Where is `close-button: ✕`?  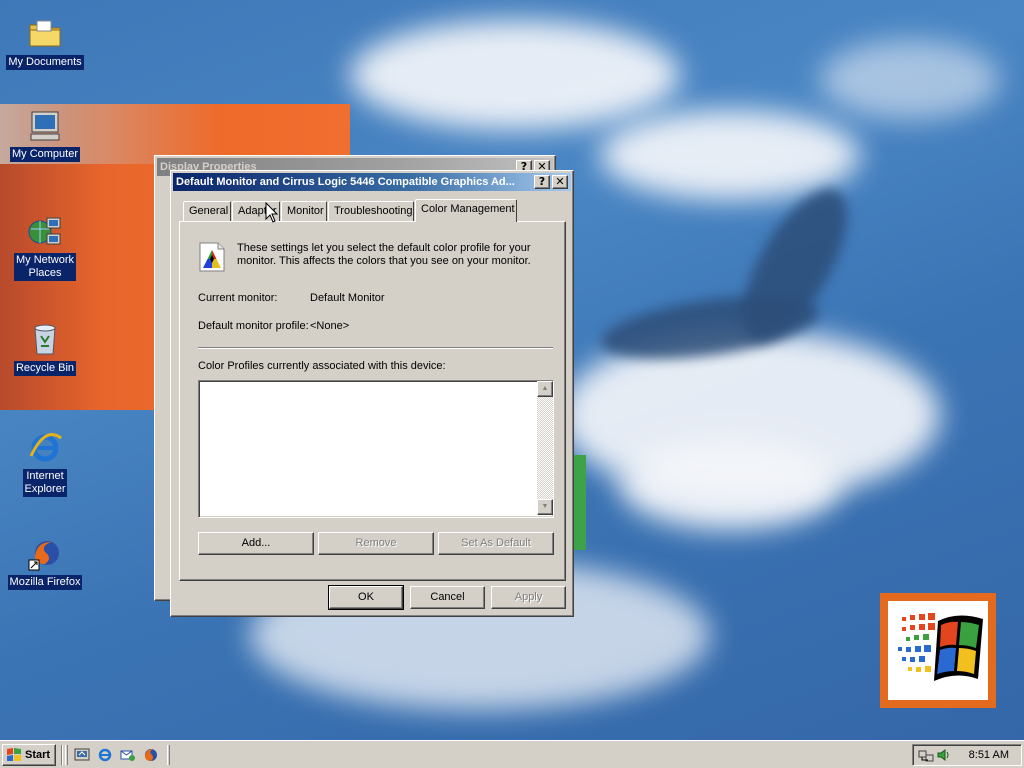
close-button: ✕ is located at coordinates (560, 182).